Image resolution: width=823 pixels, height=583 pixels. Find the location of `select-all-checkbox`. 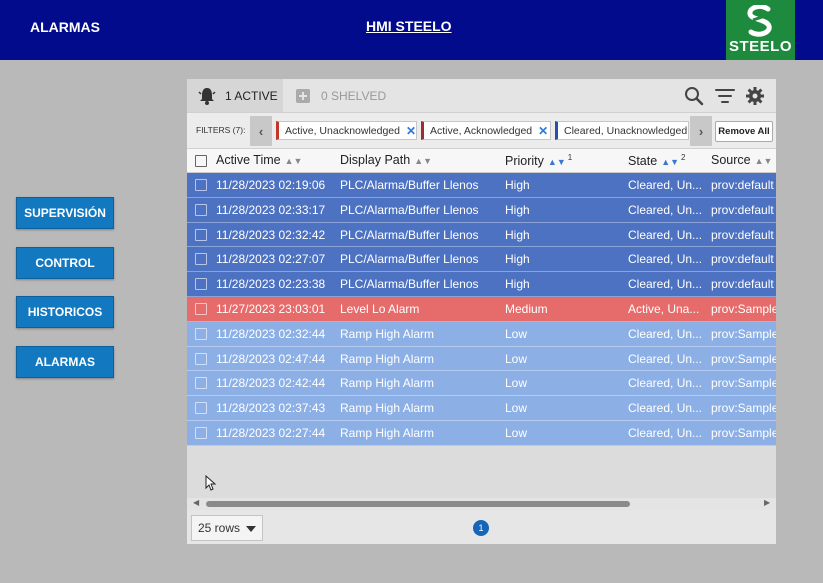

select-all-checkbox is located at coordinates (201, 161).